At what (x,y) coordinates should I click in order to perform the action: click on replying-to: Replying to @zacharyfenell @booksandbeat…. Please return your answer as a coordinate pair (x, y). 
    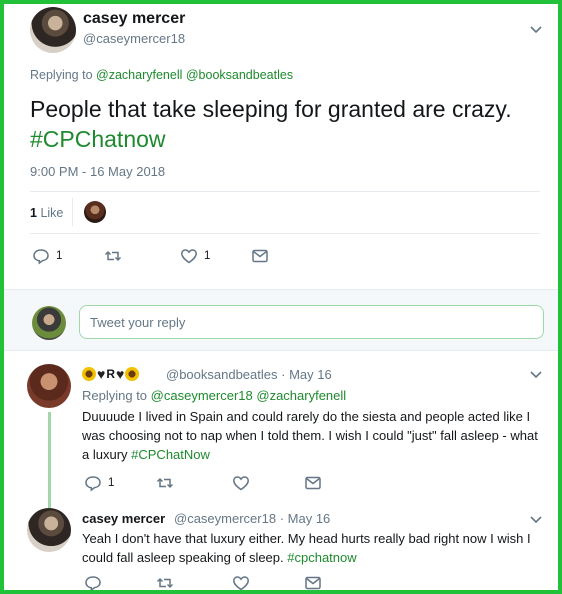
    Looking at the image, I should click on (161, 75).